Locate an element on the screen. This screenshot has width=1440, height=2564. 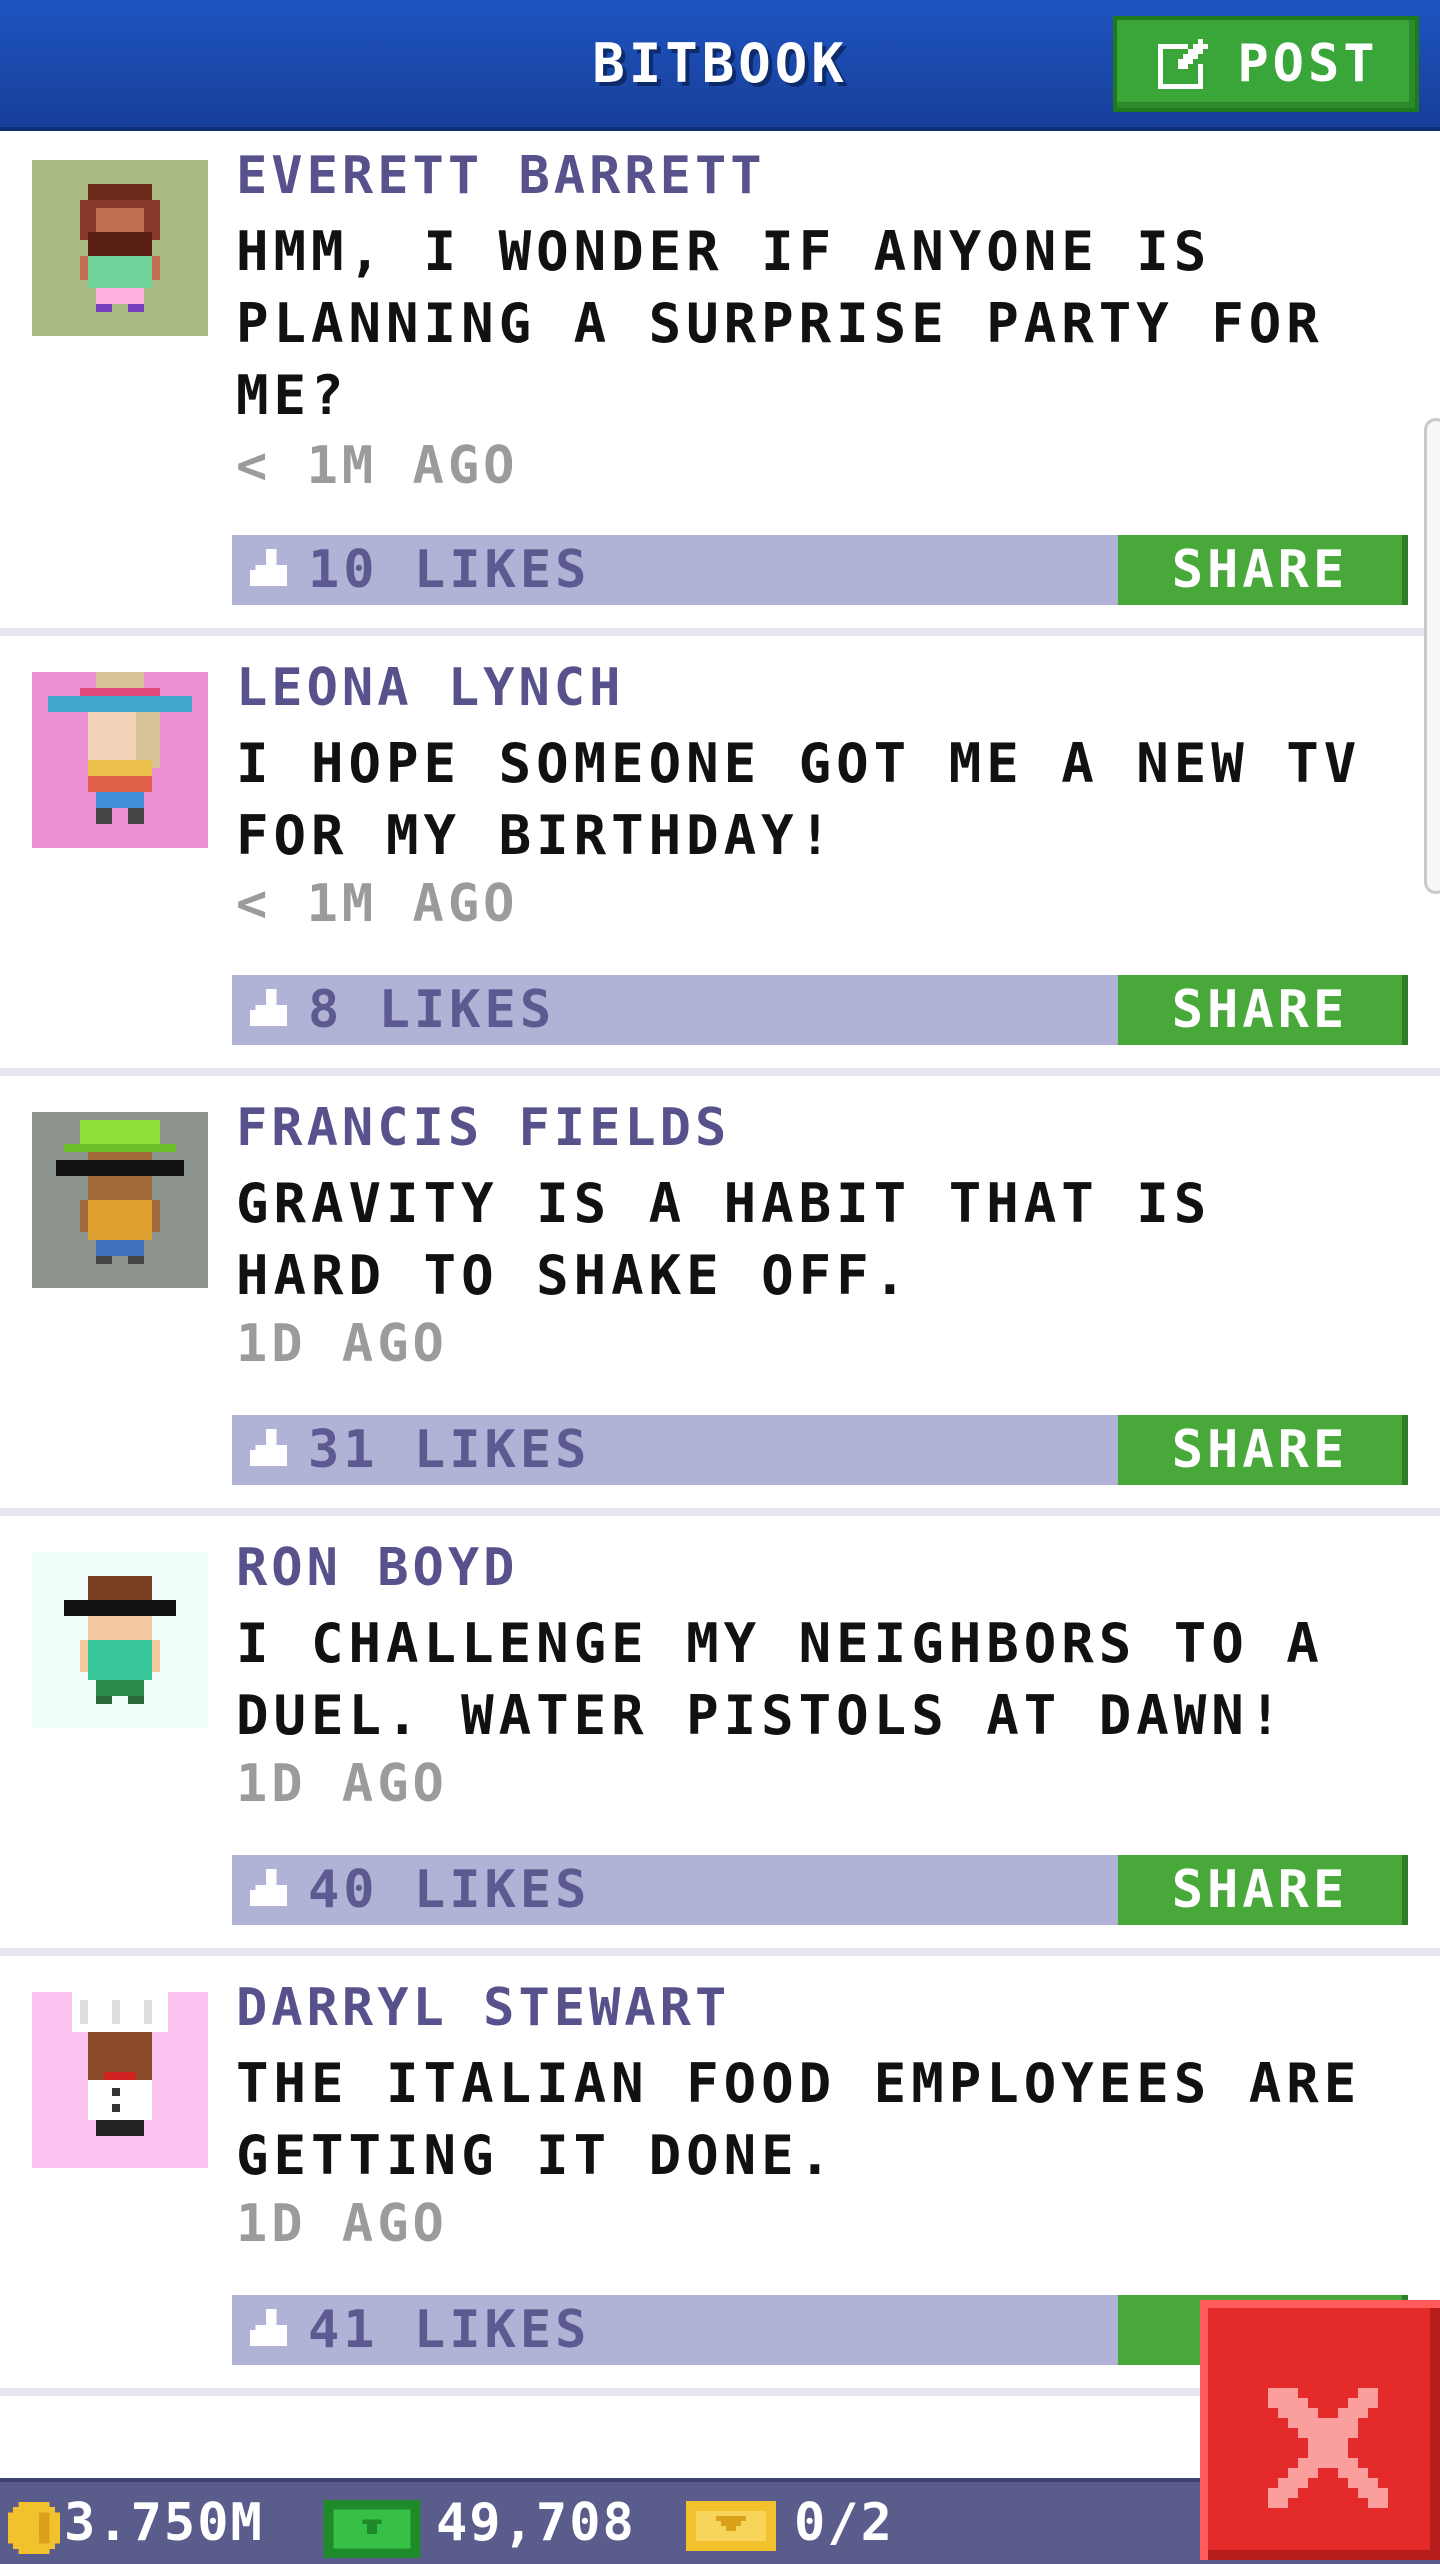
post-author: EVERETT BARRETT is located at coordinates (501, 176).